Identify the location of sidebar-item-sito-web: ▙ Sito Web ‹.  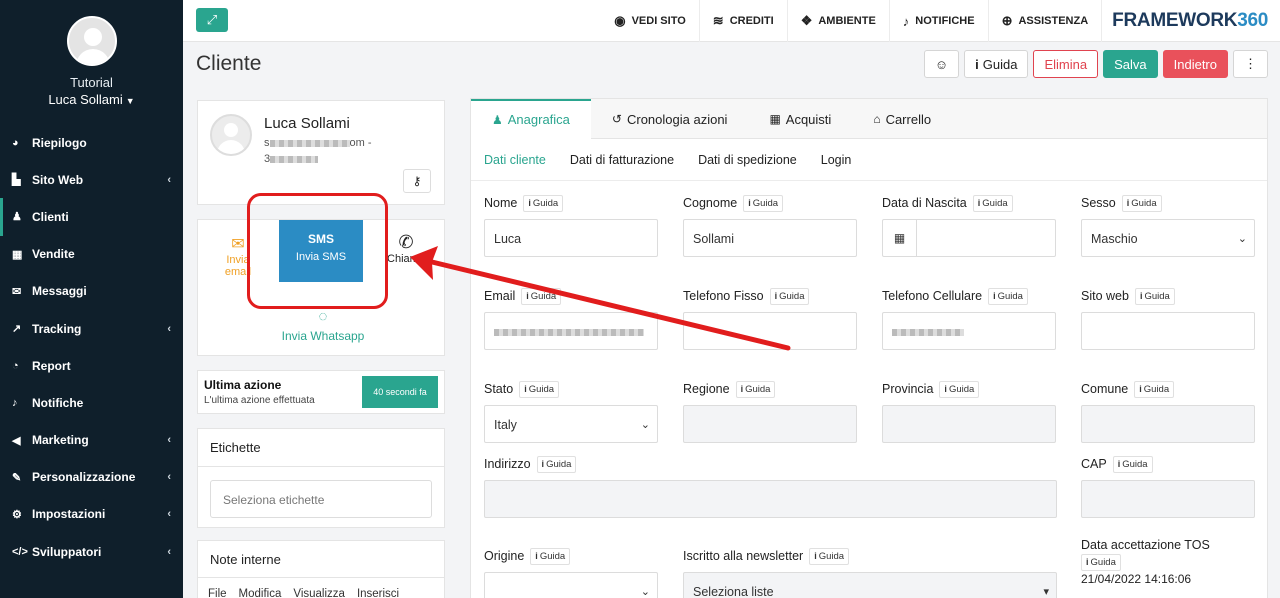
(91, 179).